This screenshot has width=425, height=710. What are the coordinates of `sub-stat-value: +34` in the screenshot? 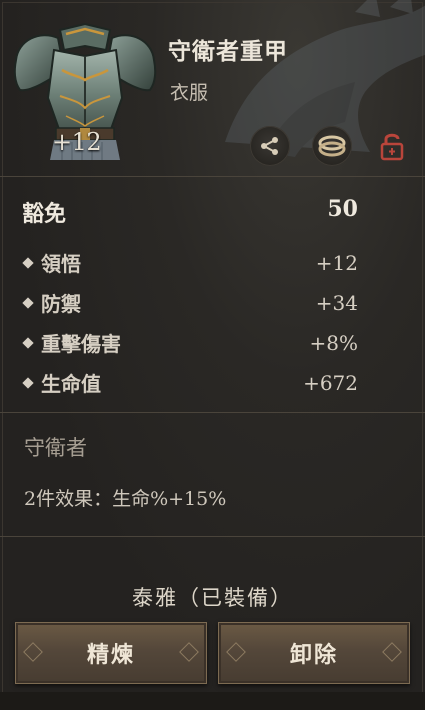 It's located at (336, 302).